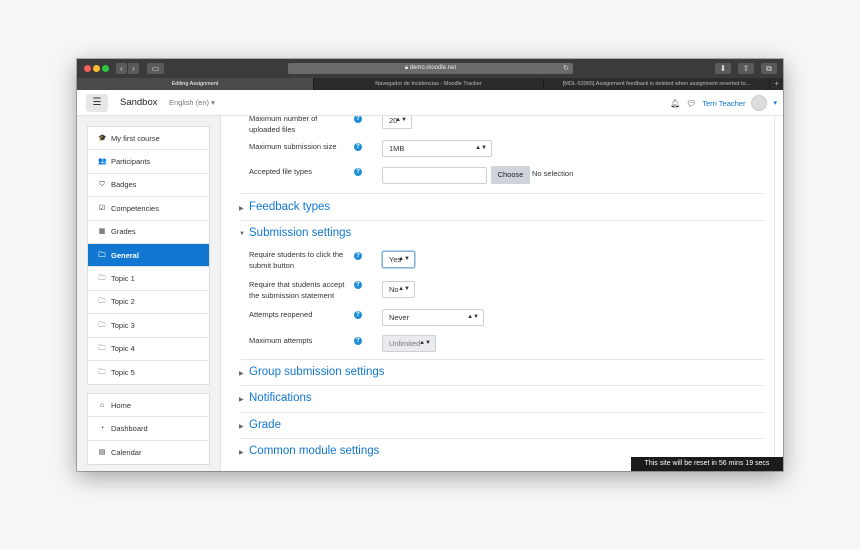  I want to click on group-submission-section: ▶ Group submission settings, so click(502, 374).